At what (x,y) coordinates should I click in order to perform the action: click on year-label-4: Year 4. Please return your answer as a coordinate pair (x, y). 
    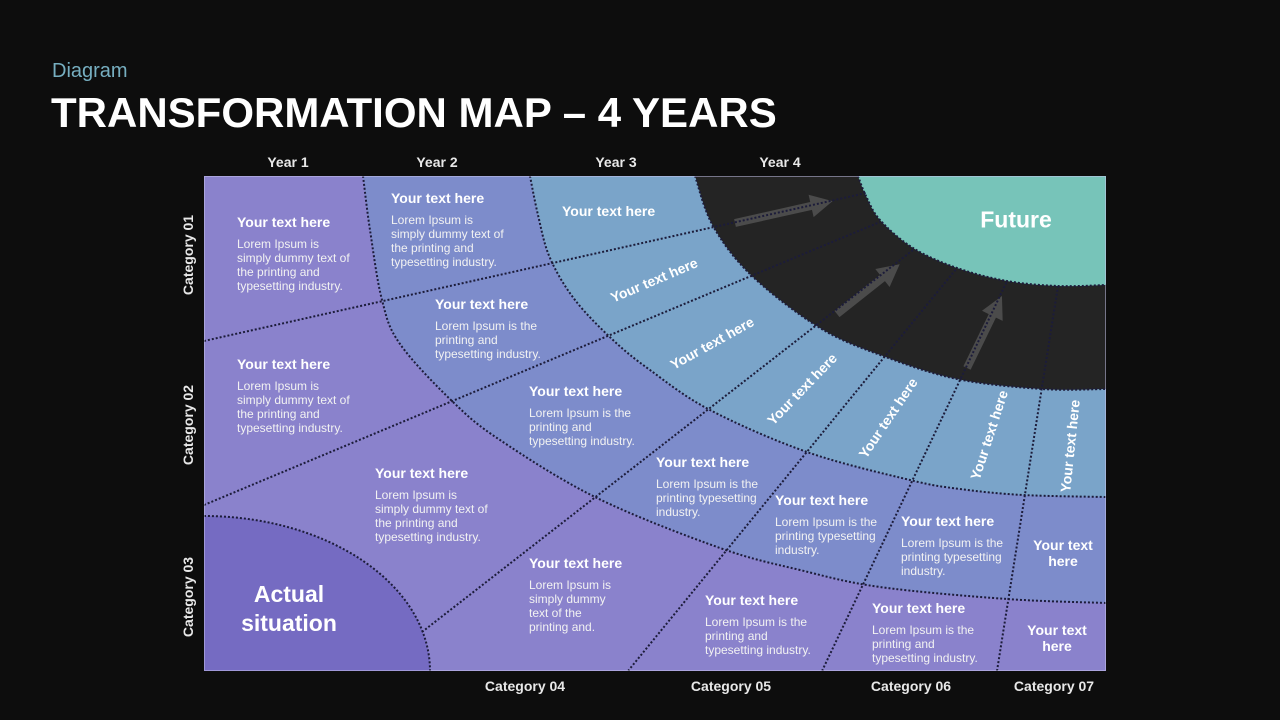
    Looking at the image, I should click on (780, 162).